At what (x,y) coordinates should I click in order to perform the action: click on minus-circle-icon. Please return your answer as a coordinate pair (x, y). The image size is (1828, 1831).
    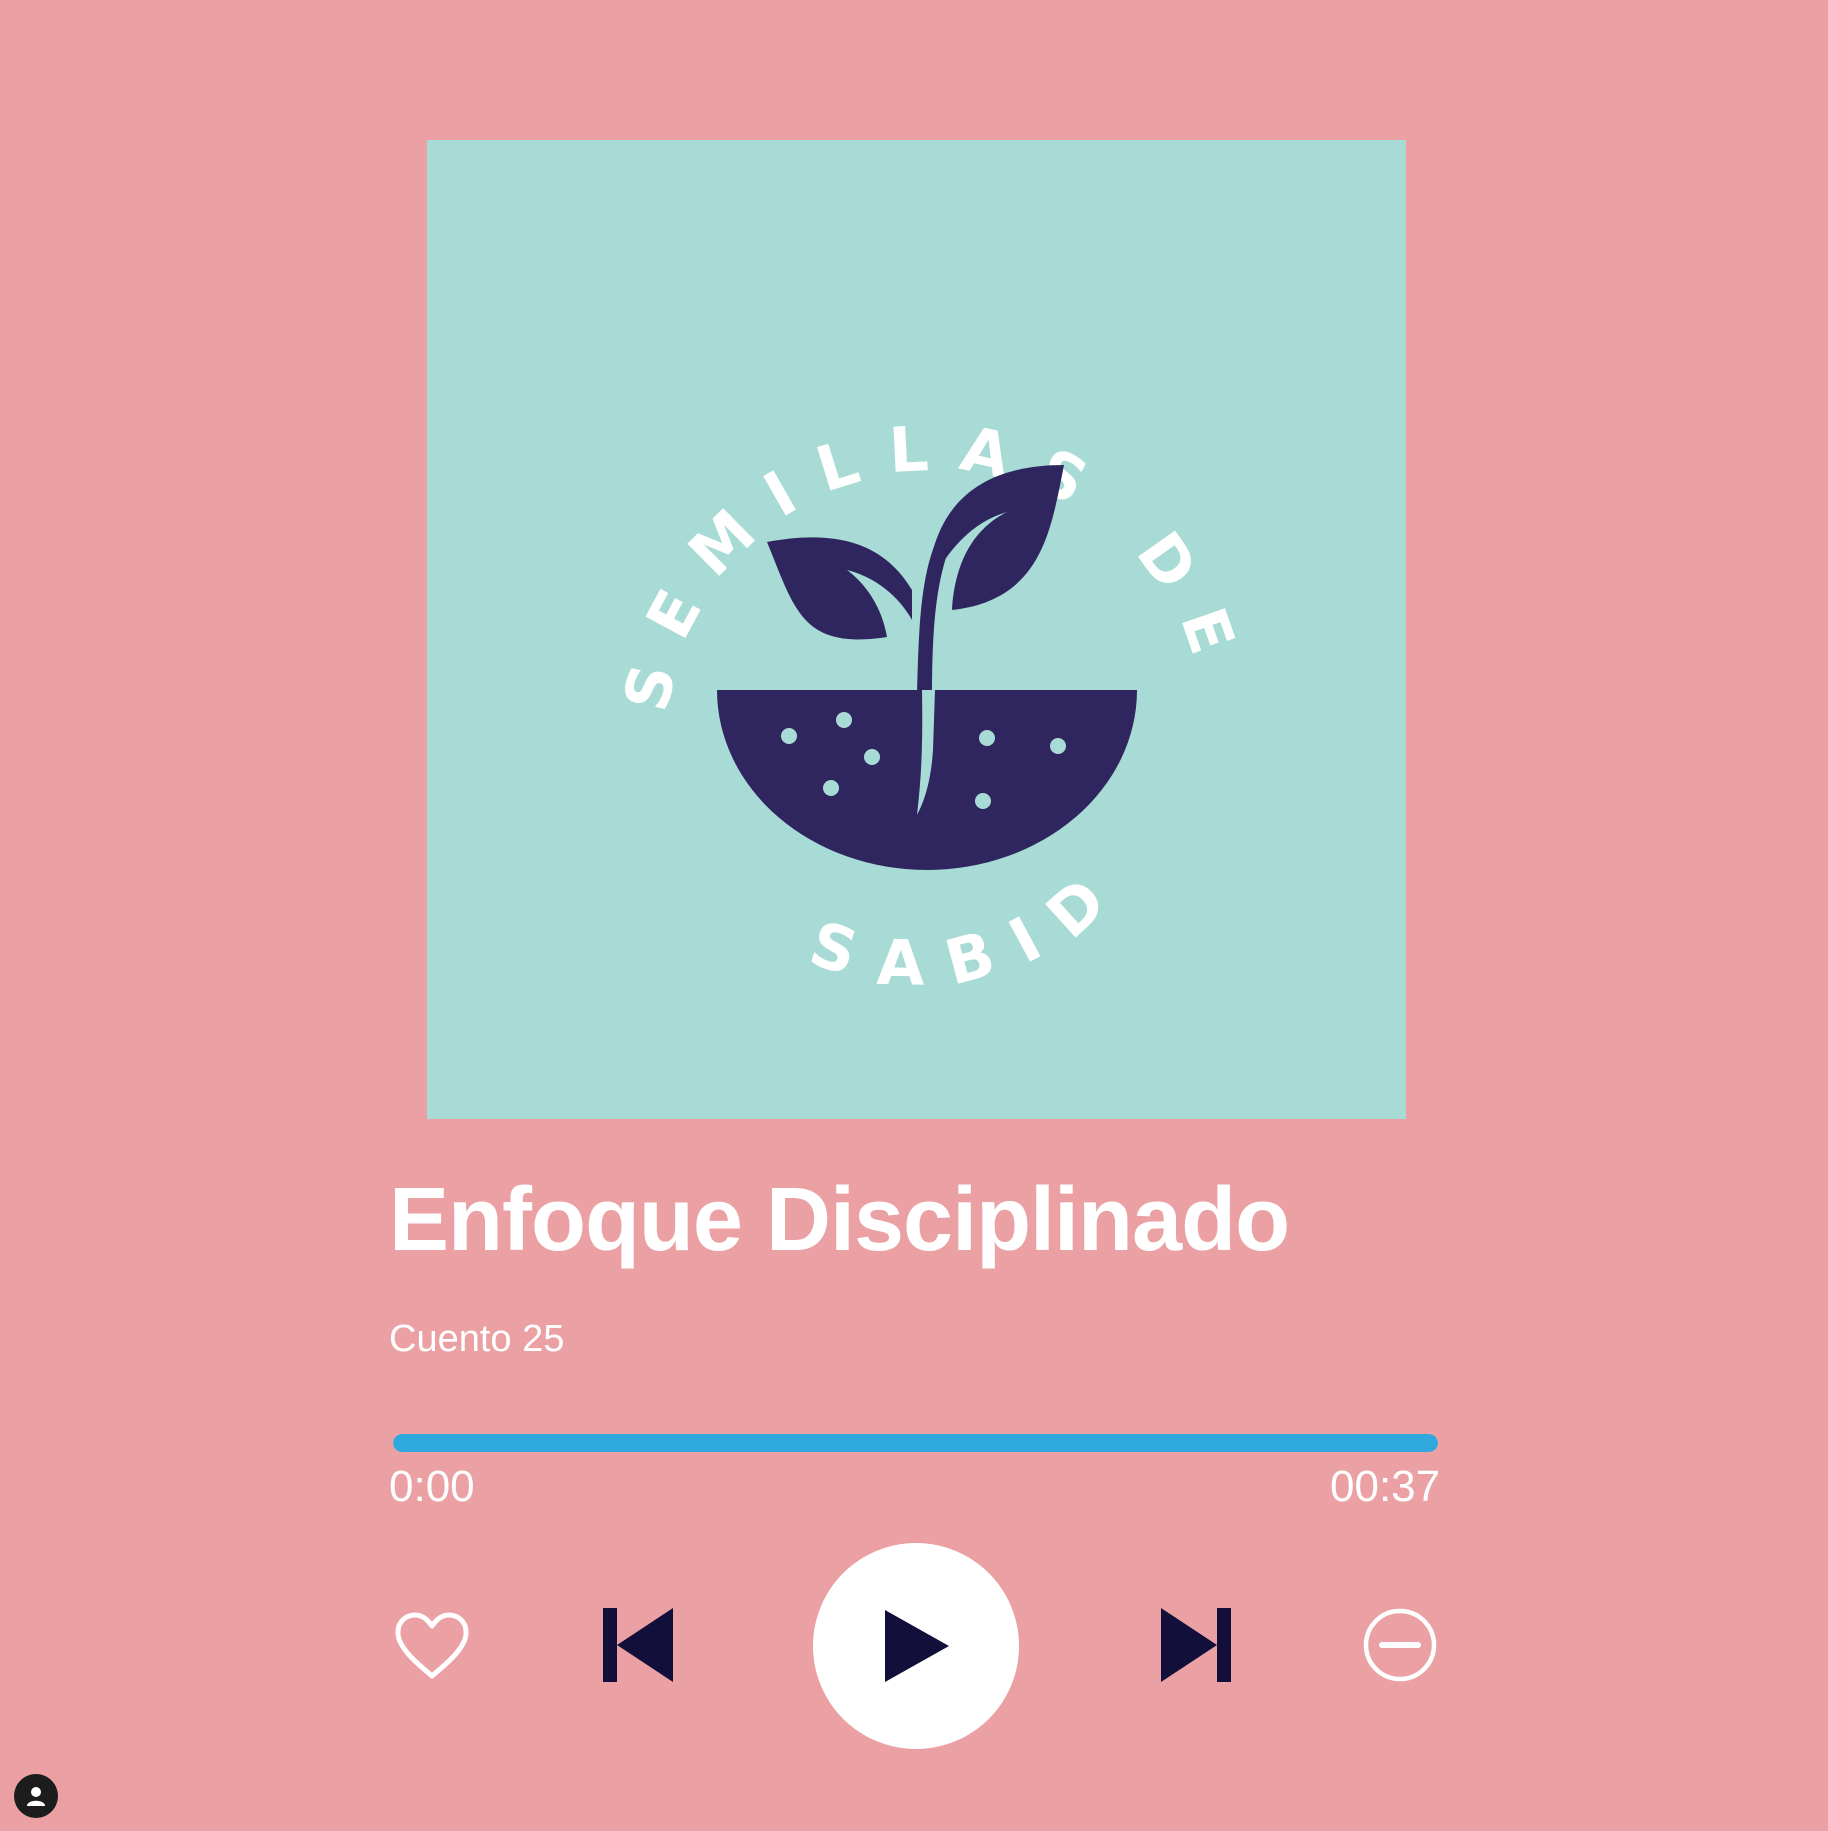
    Looking at the image, I should click on (1400, 1645).